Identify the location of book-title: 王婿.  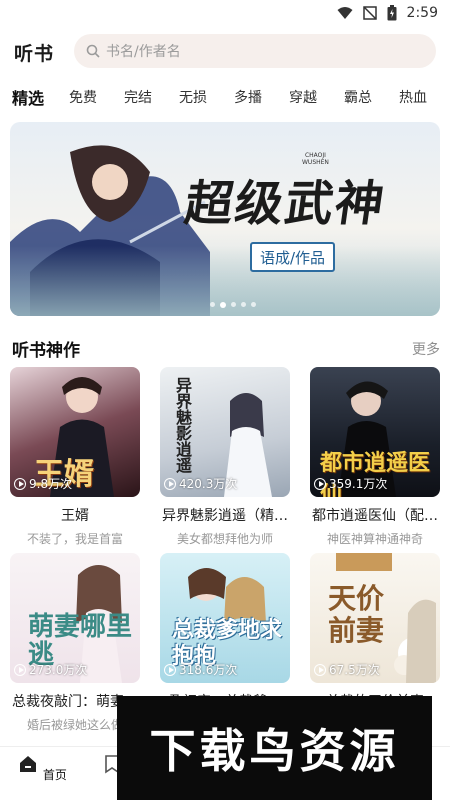
(75, 516).